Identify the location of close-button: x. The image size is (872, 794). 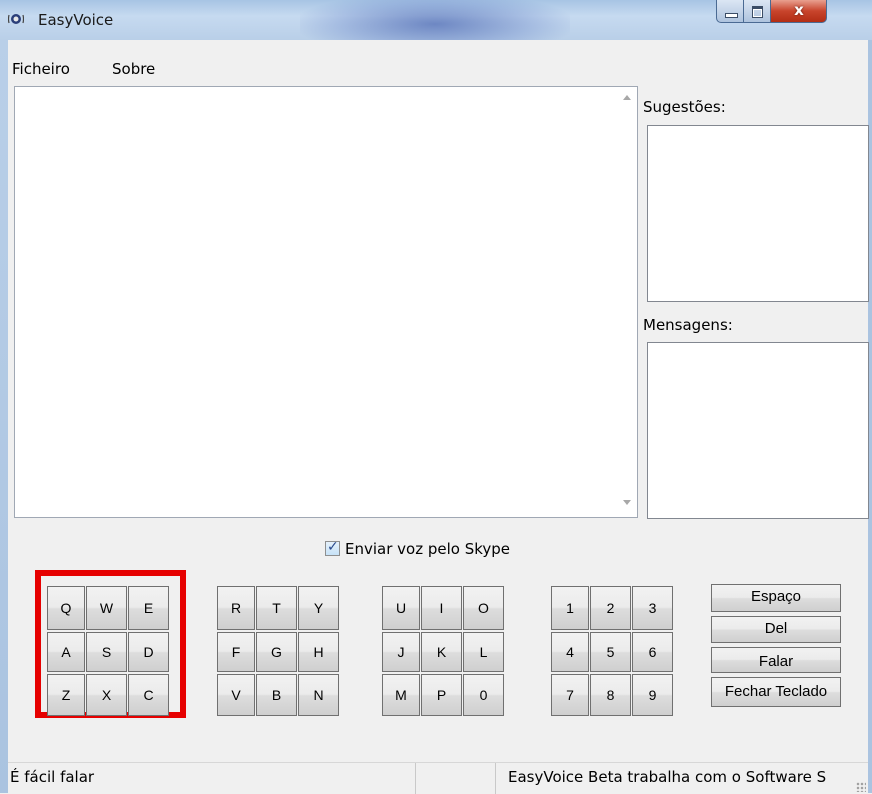
(799, 11).